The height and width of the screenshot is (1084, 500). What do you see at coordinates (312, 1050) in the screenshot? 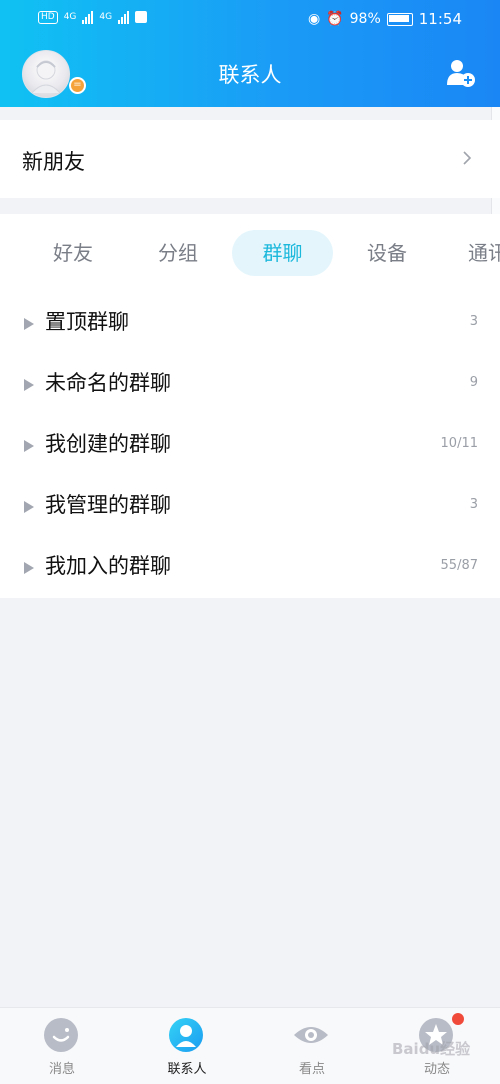
I see `nav-kandian: 看点` at bounding box center [312, 1050].